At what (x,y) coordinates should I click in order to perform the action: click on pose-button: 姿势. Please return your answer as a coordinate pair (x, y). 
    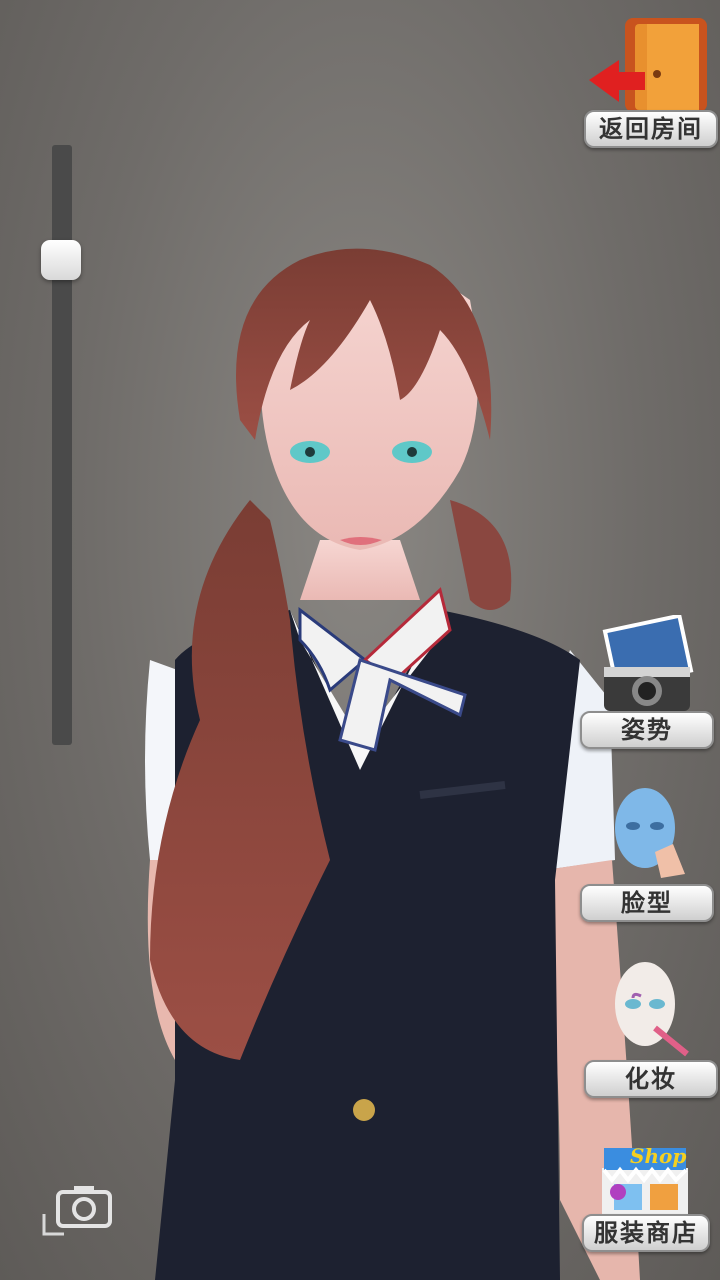
    Looking at the image, I should click on (647, 682).